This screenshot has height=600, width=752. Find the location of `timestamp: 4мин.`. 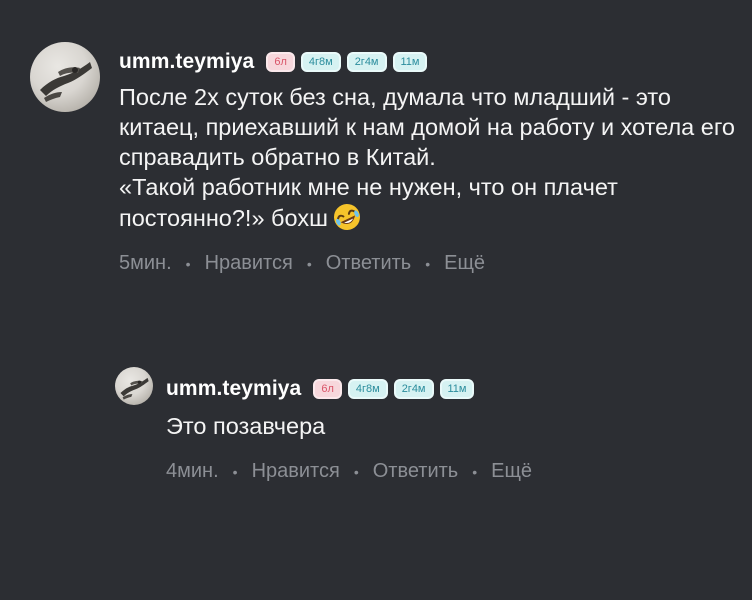

timestamp: 4мин. is located at coordinates (192, 471).